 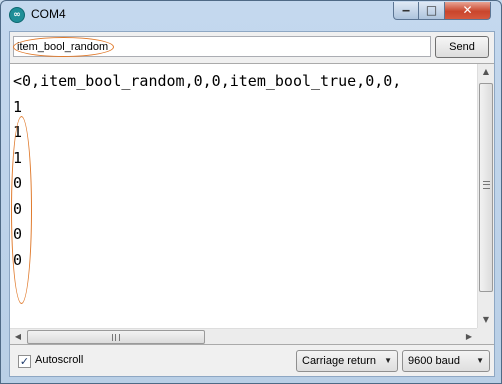 I want to click on autoscroll-checkbox: ✓, so click(x=24, y=361).